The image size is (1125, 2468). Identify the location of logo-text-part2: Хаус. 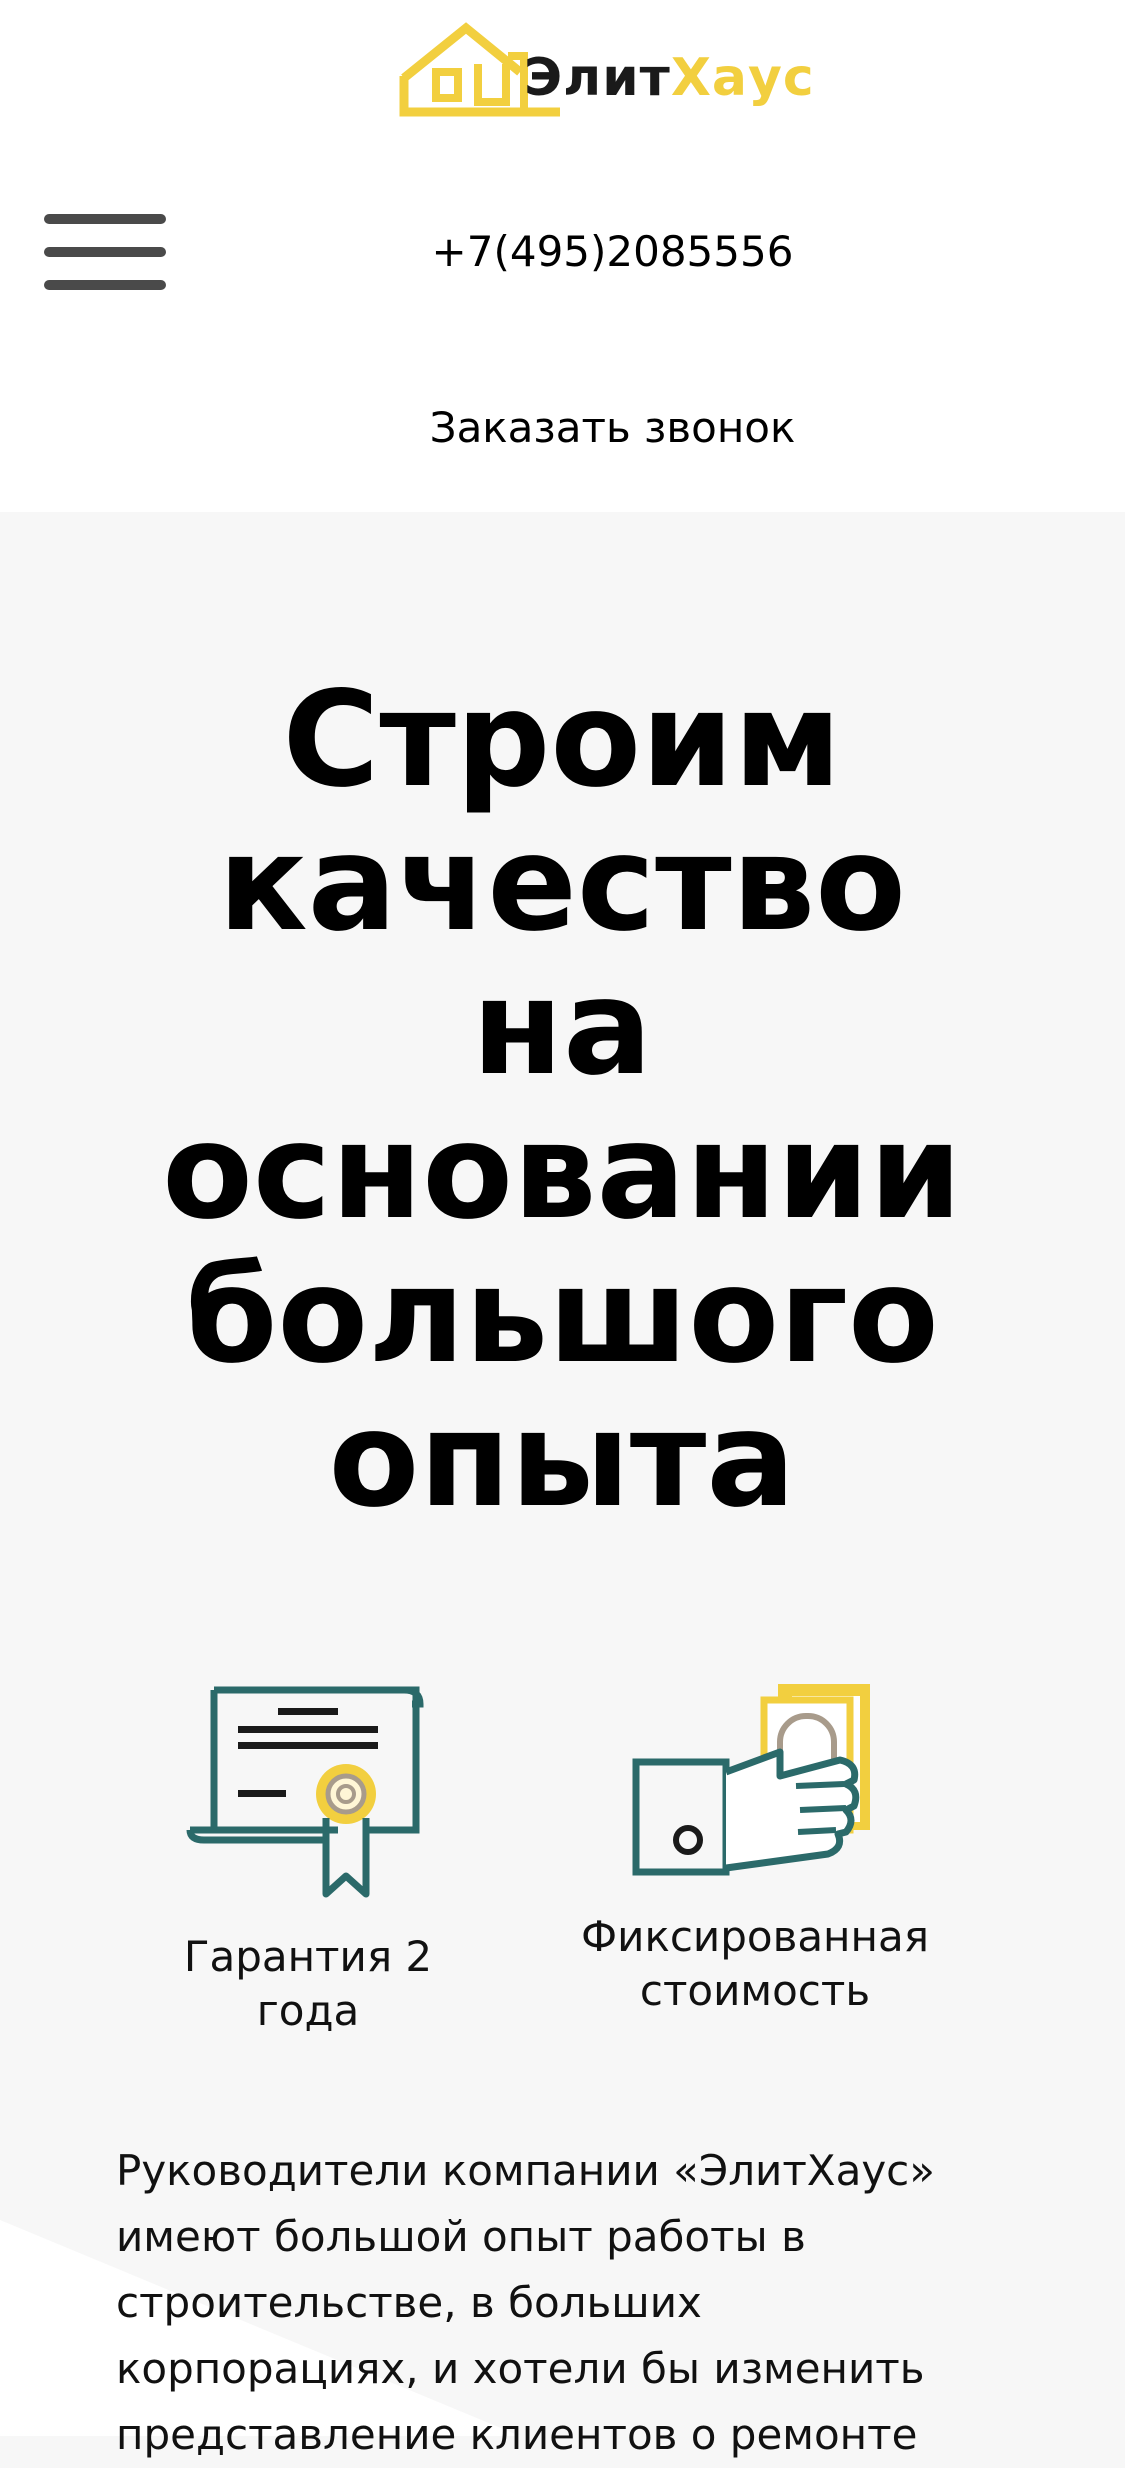
(742, 78).